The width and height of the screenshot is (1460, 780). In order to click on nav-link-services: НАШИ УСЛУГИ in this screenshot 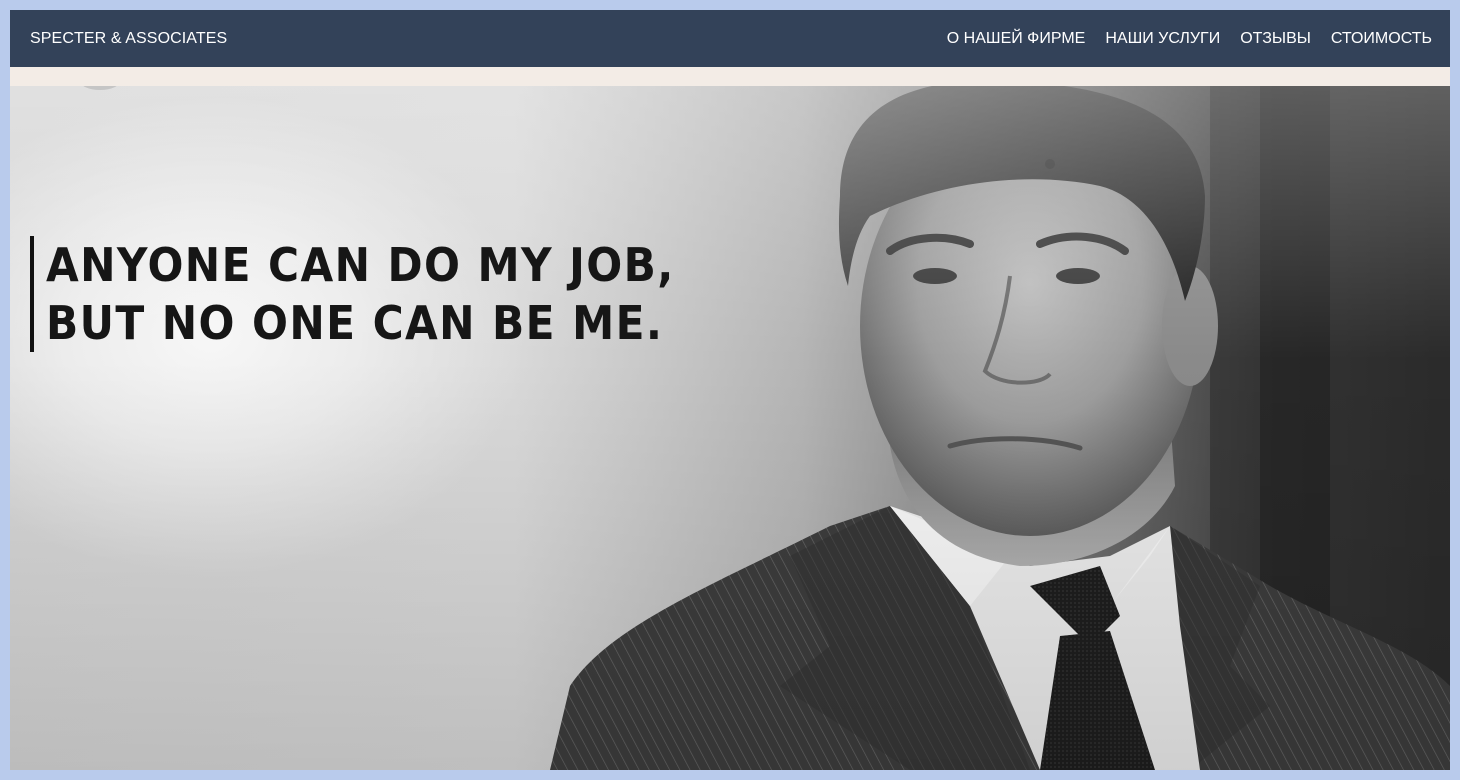, I will do `click(1162, 39)`.